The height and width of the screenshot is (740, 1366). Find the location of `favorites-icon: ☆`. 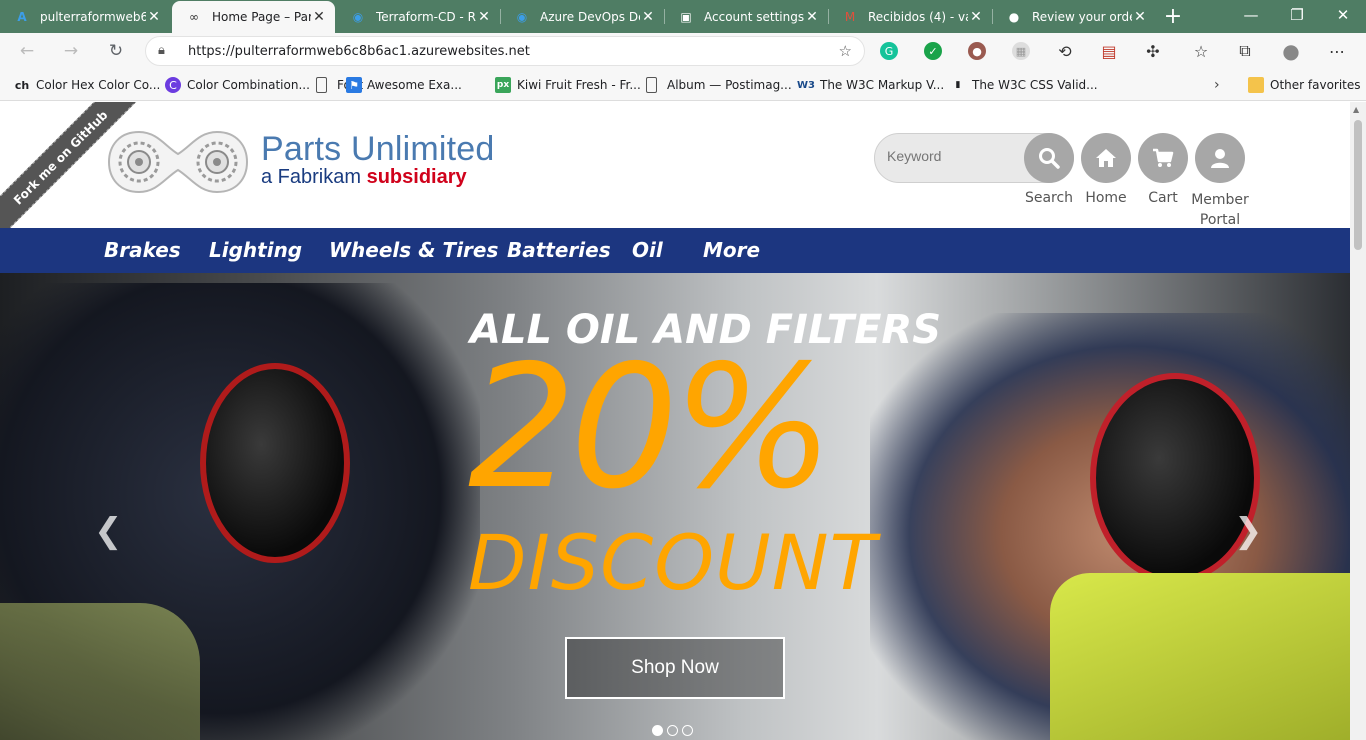

favorites-icon: ☆ is located at coordinates (1201, 51).